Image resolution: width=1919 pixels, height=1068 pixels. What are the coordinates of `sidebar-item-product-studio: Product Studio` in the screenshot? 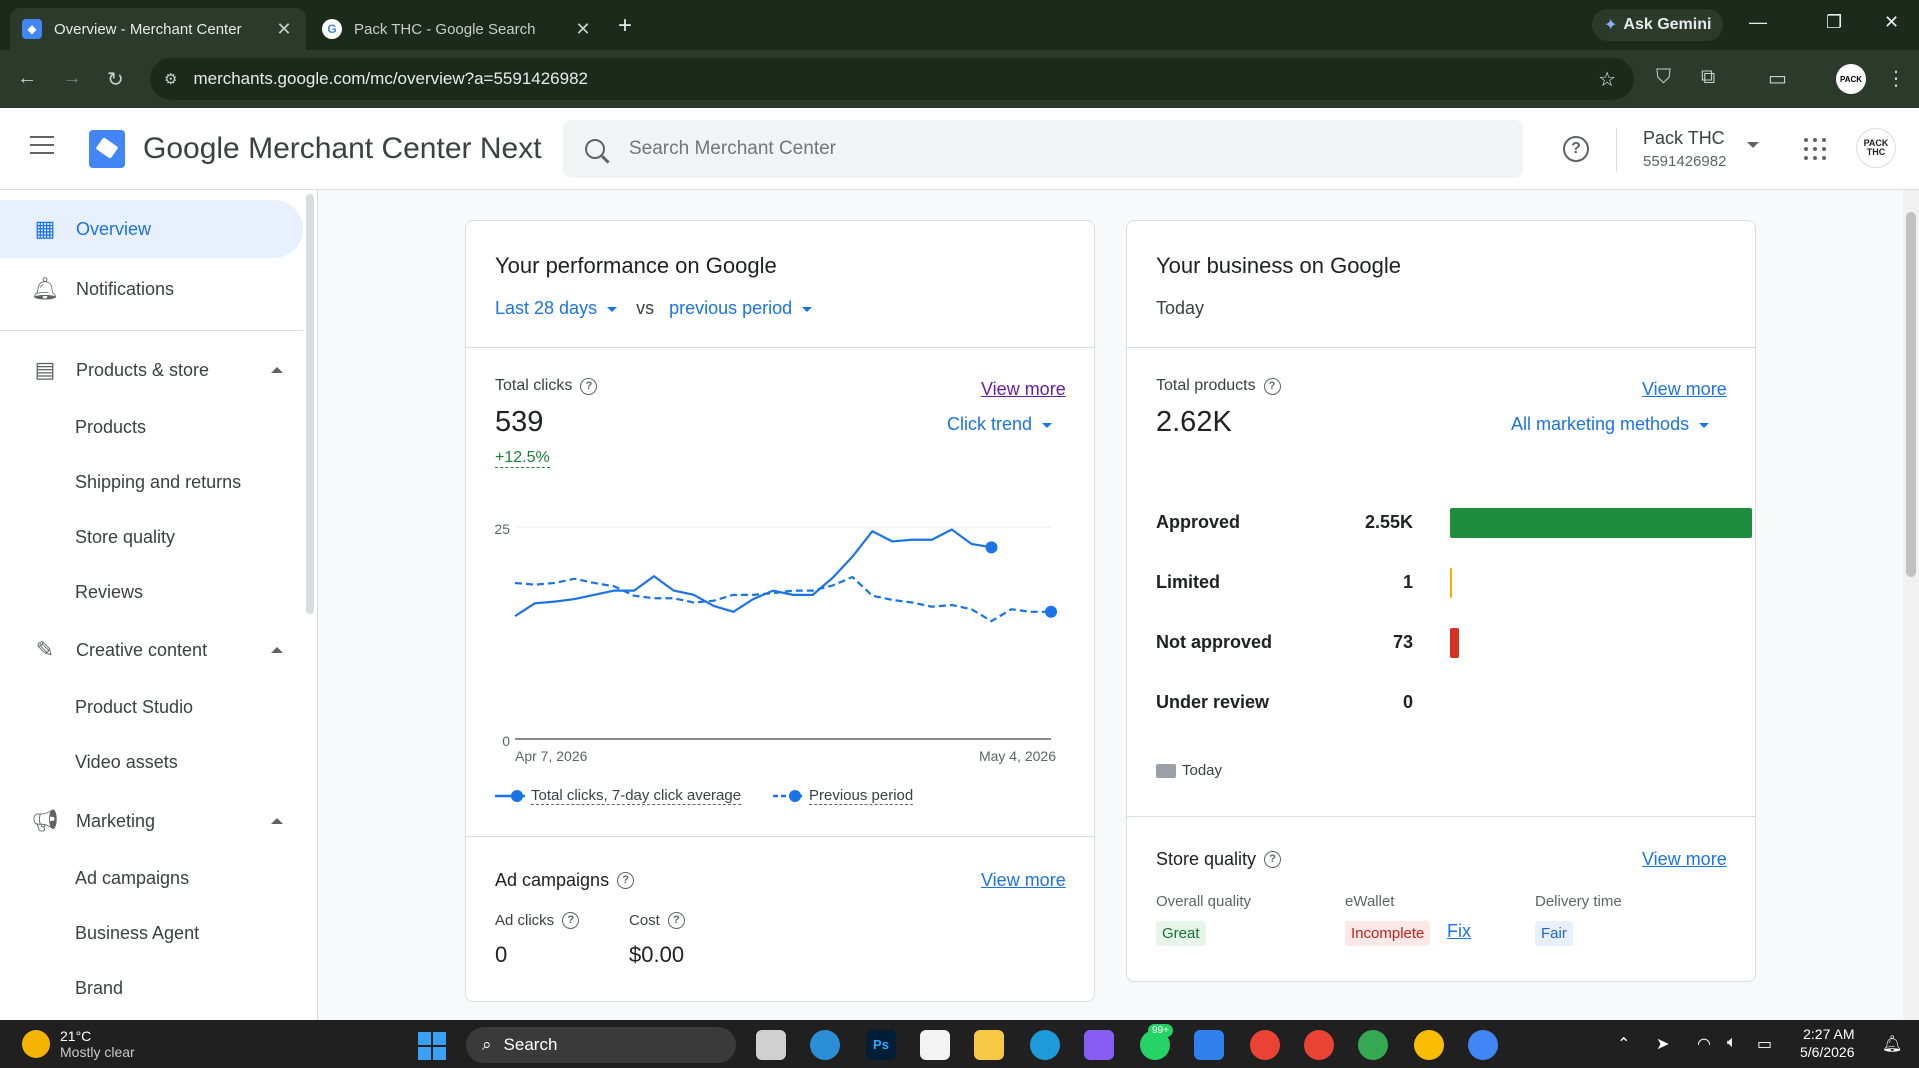 It's located at (134, 707).